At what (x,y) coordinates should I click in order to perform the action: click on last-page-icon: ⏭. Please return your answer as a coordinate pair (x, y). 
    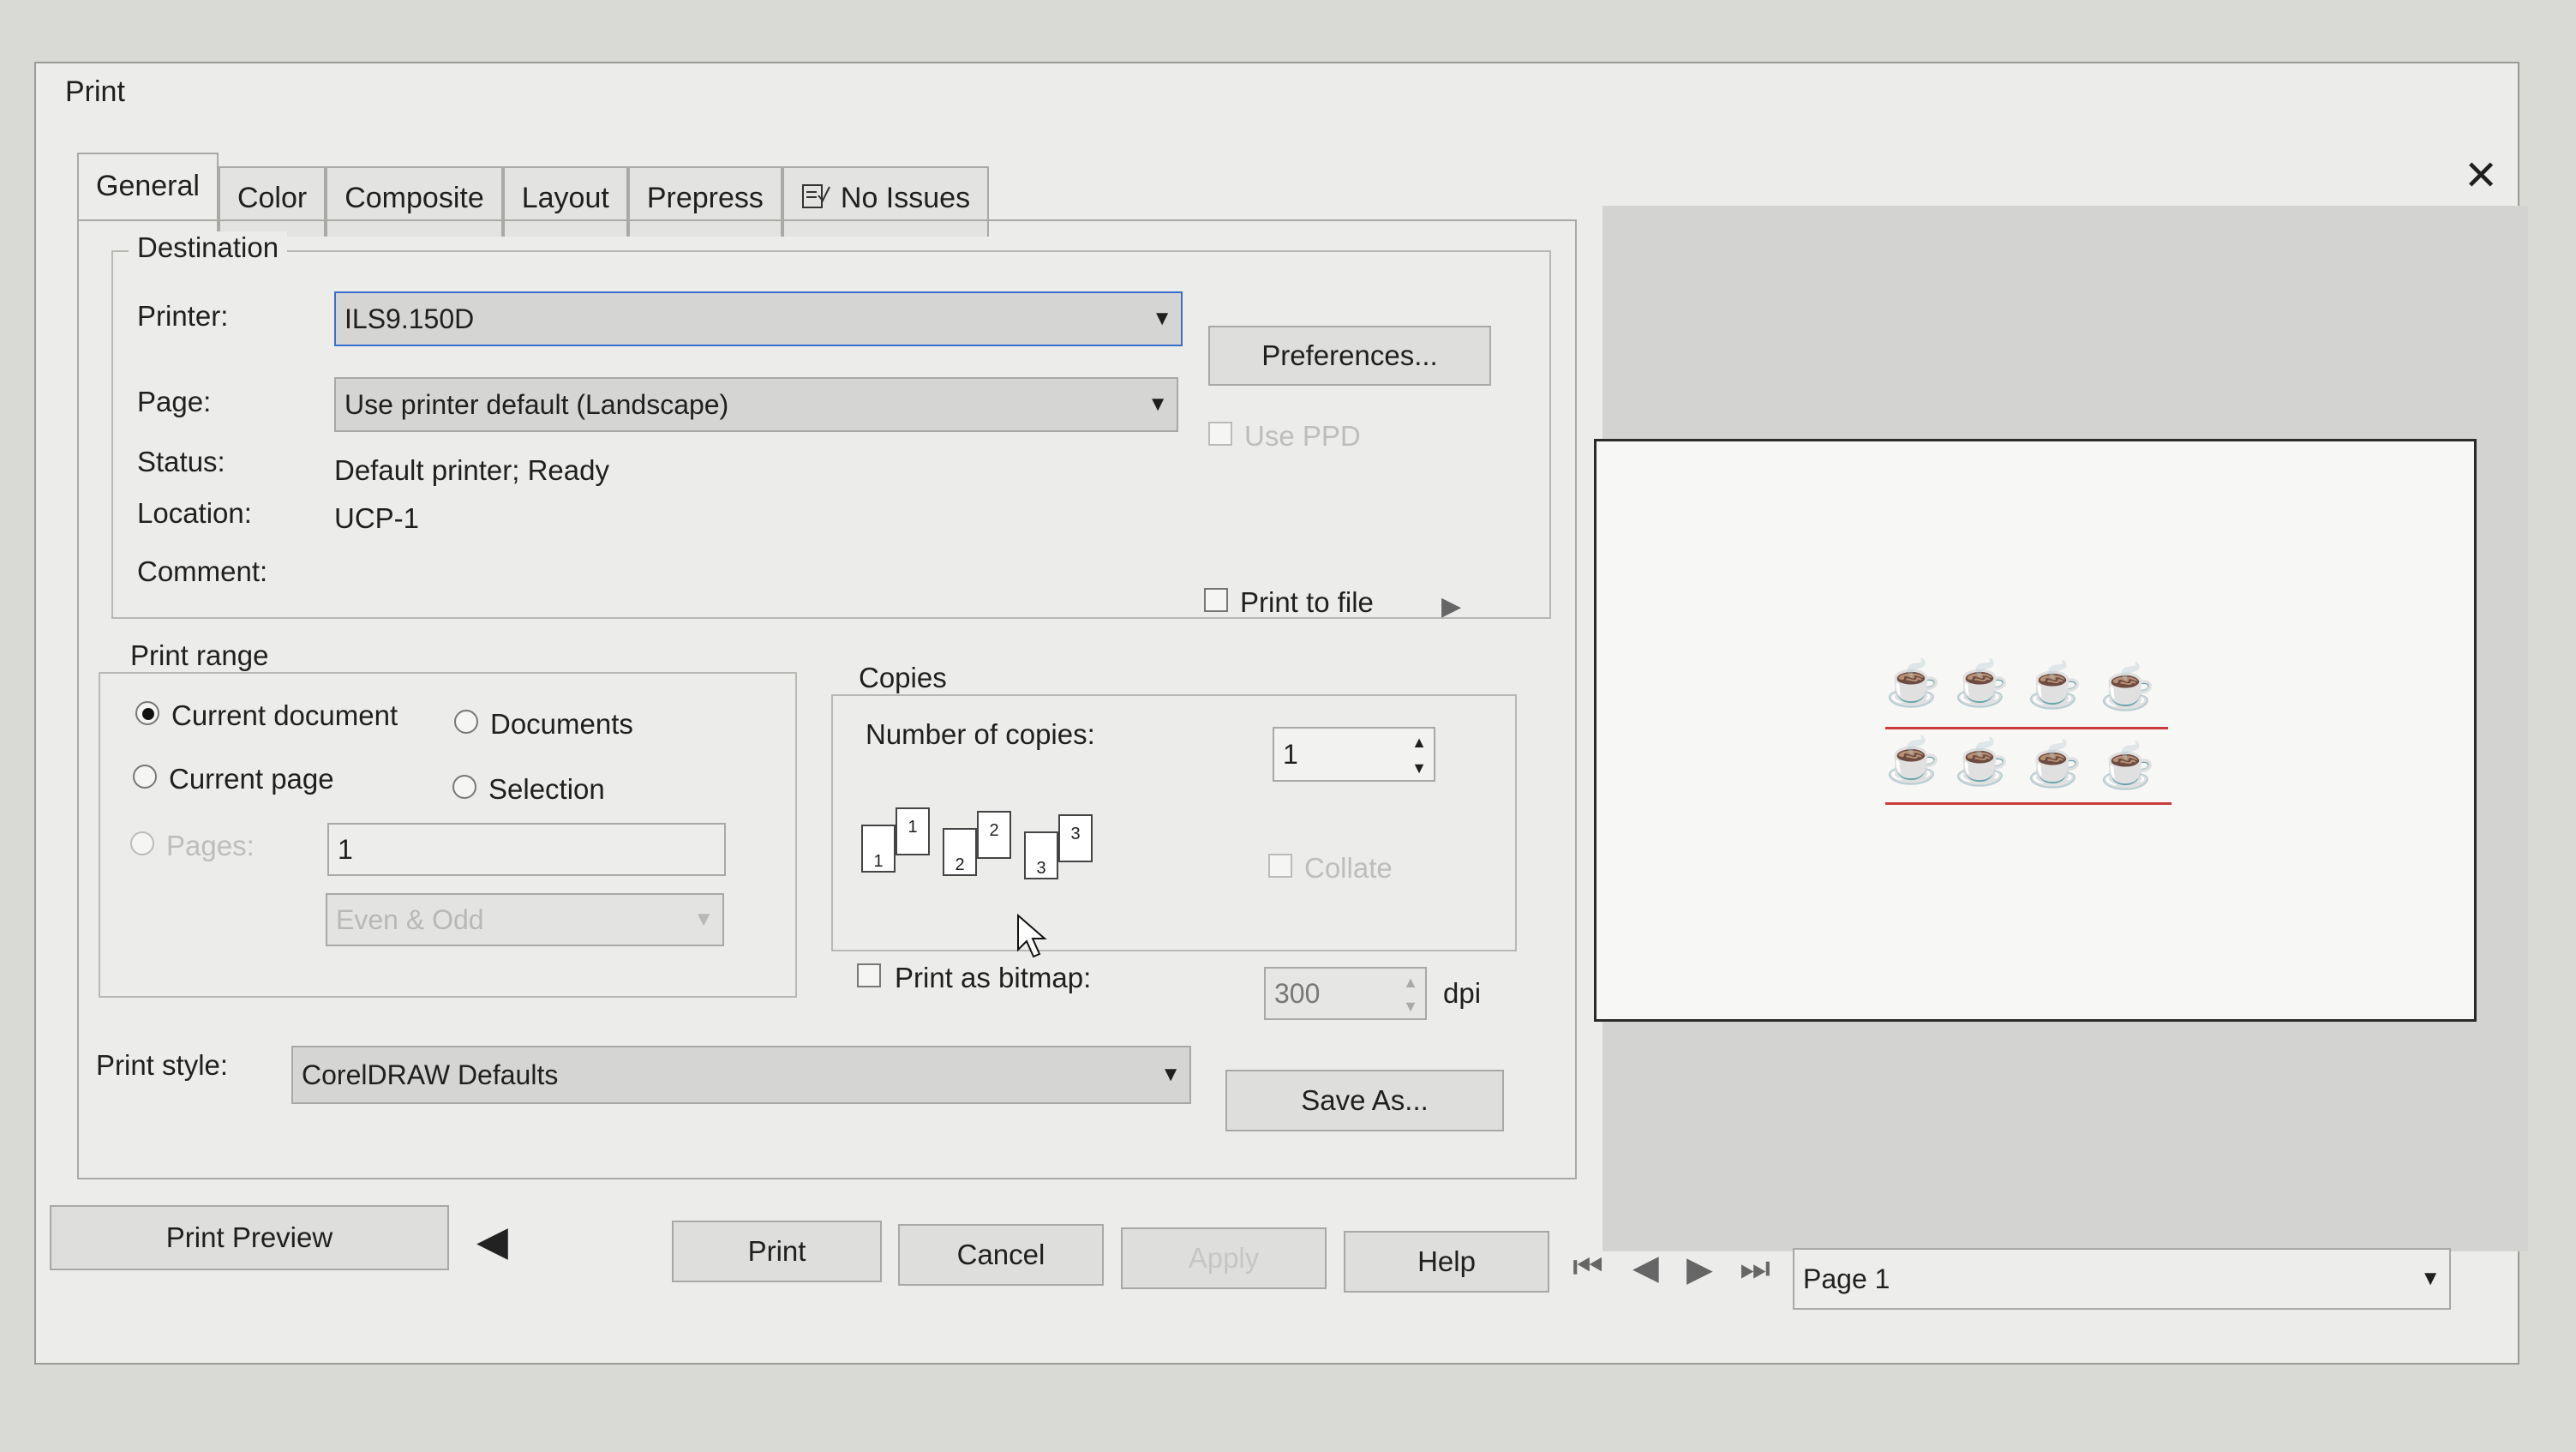
    Looking at the image, I should click on (1755, 1269).